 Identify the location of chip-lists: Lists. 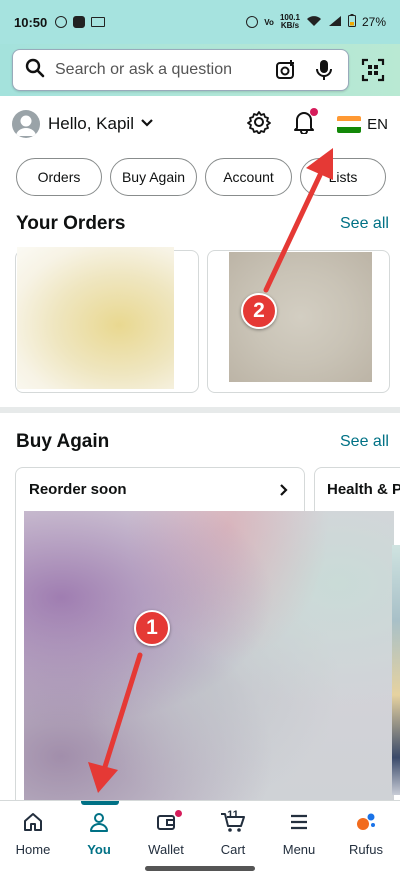
(343, 177).